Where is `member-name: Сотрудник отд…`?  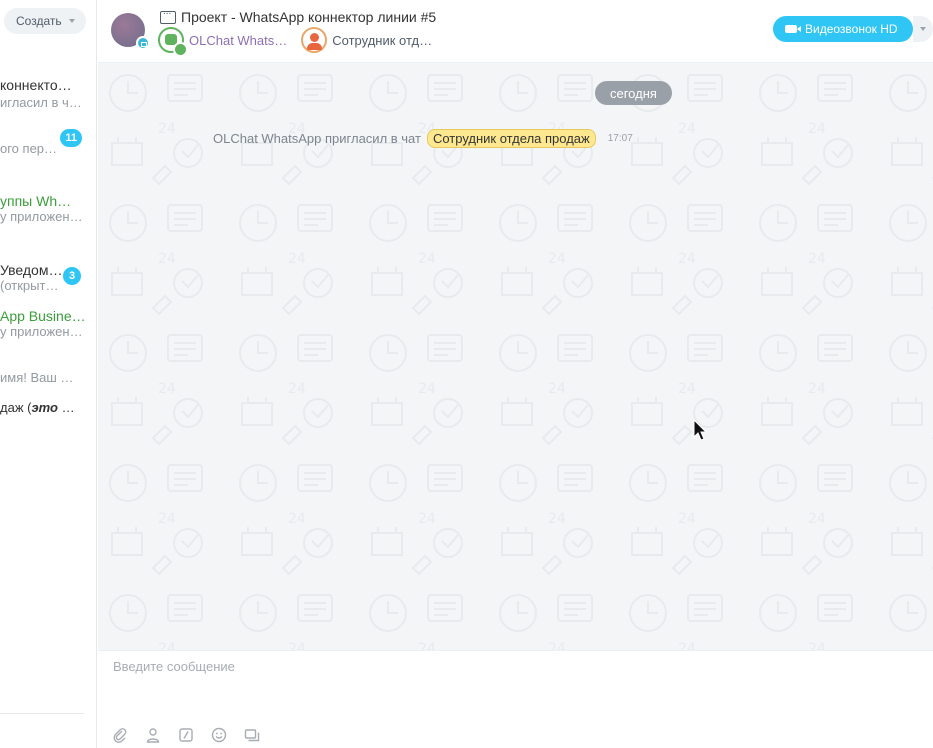 member-name: Сотрудник отд… is located at coordinates (382, 40).